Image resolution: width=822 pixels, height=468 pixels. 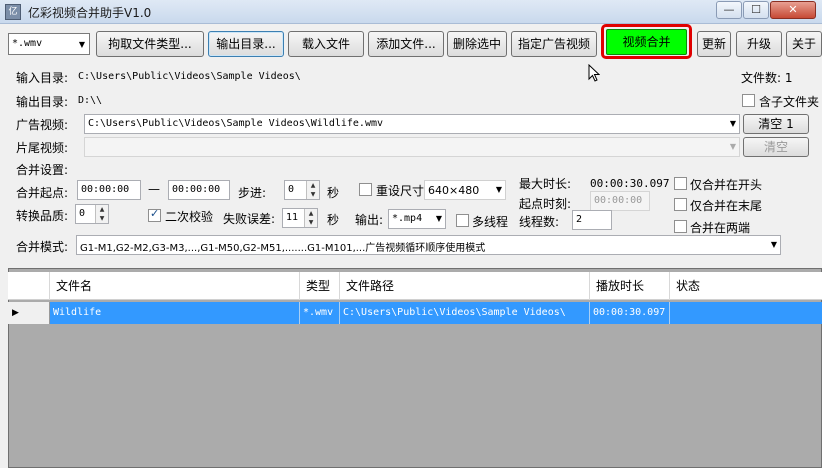 What do you see at coordinates (746, 286) in the screenshot?
I see `column-header-status: 状态` at bounding box center [746, 286].